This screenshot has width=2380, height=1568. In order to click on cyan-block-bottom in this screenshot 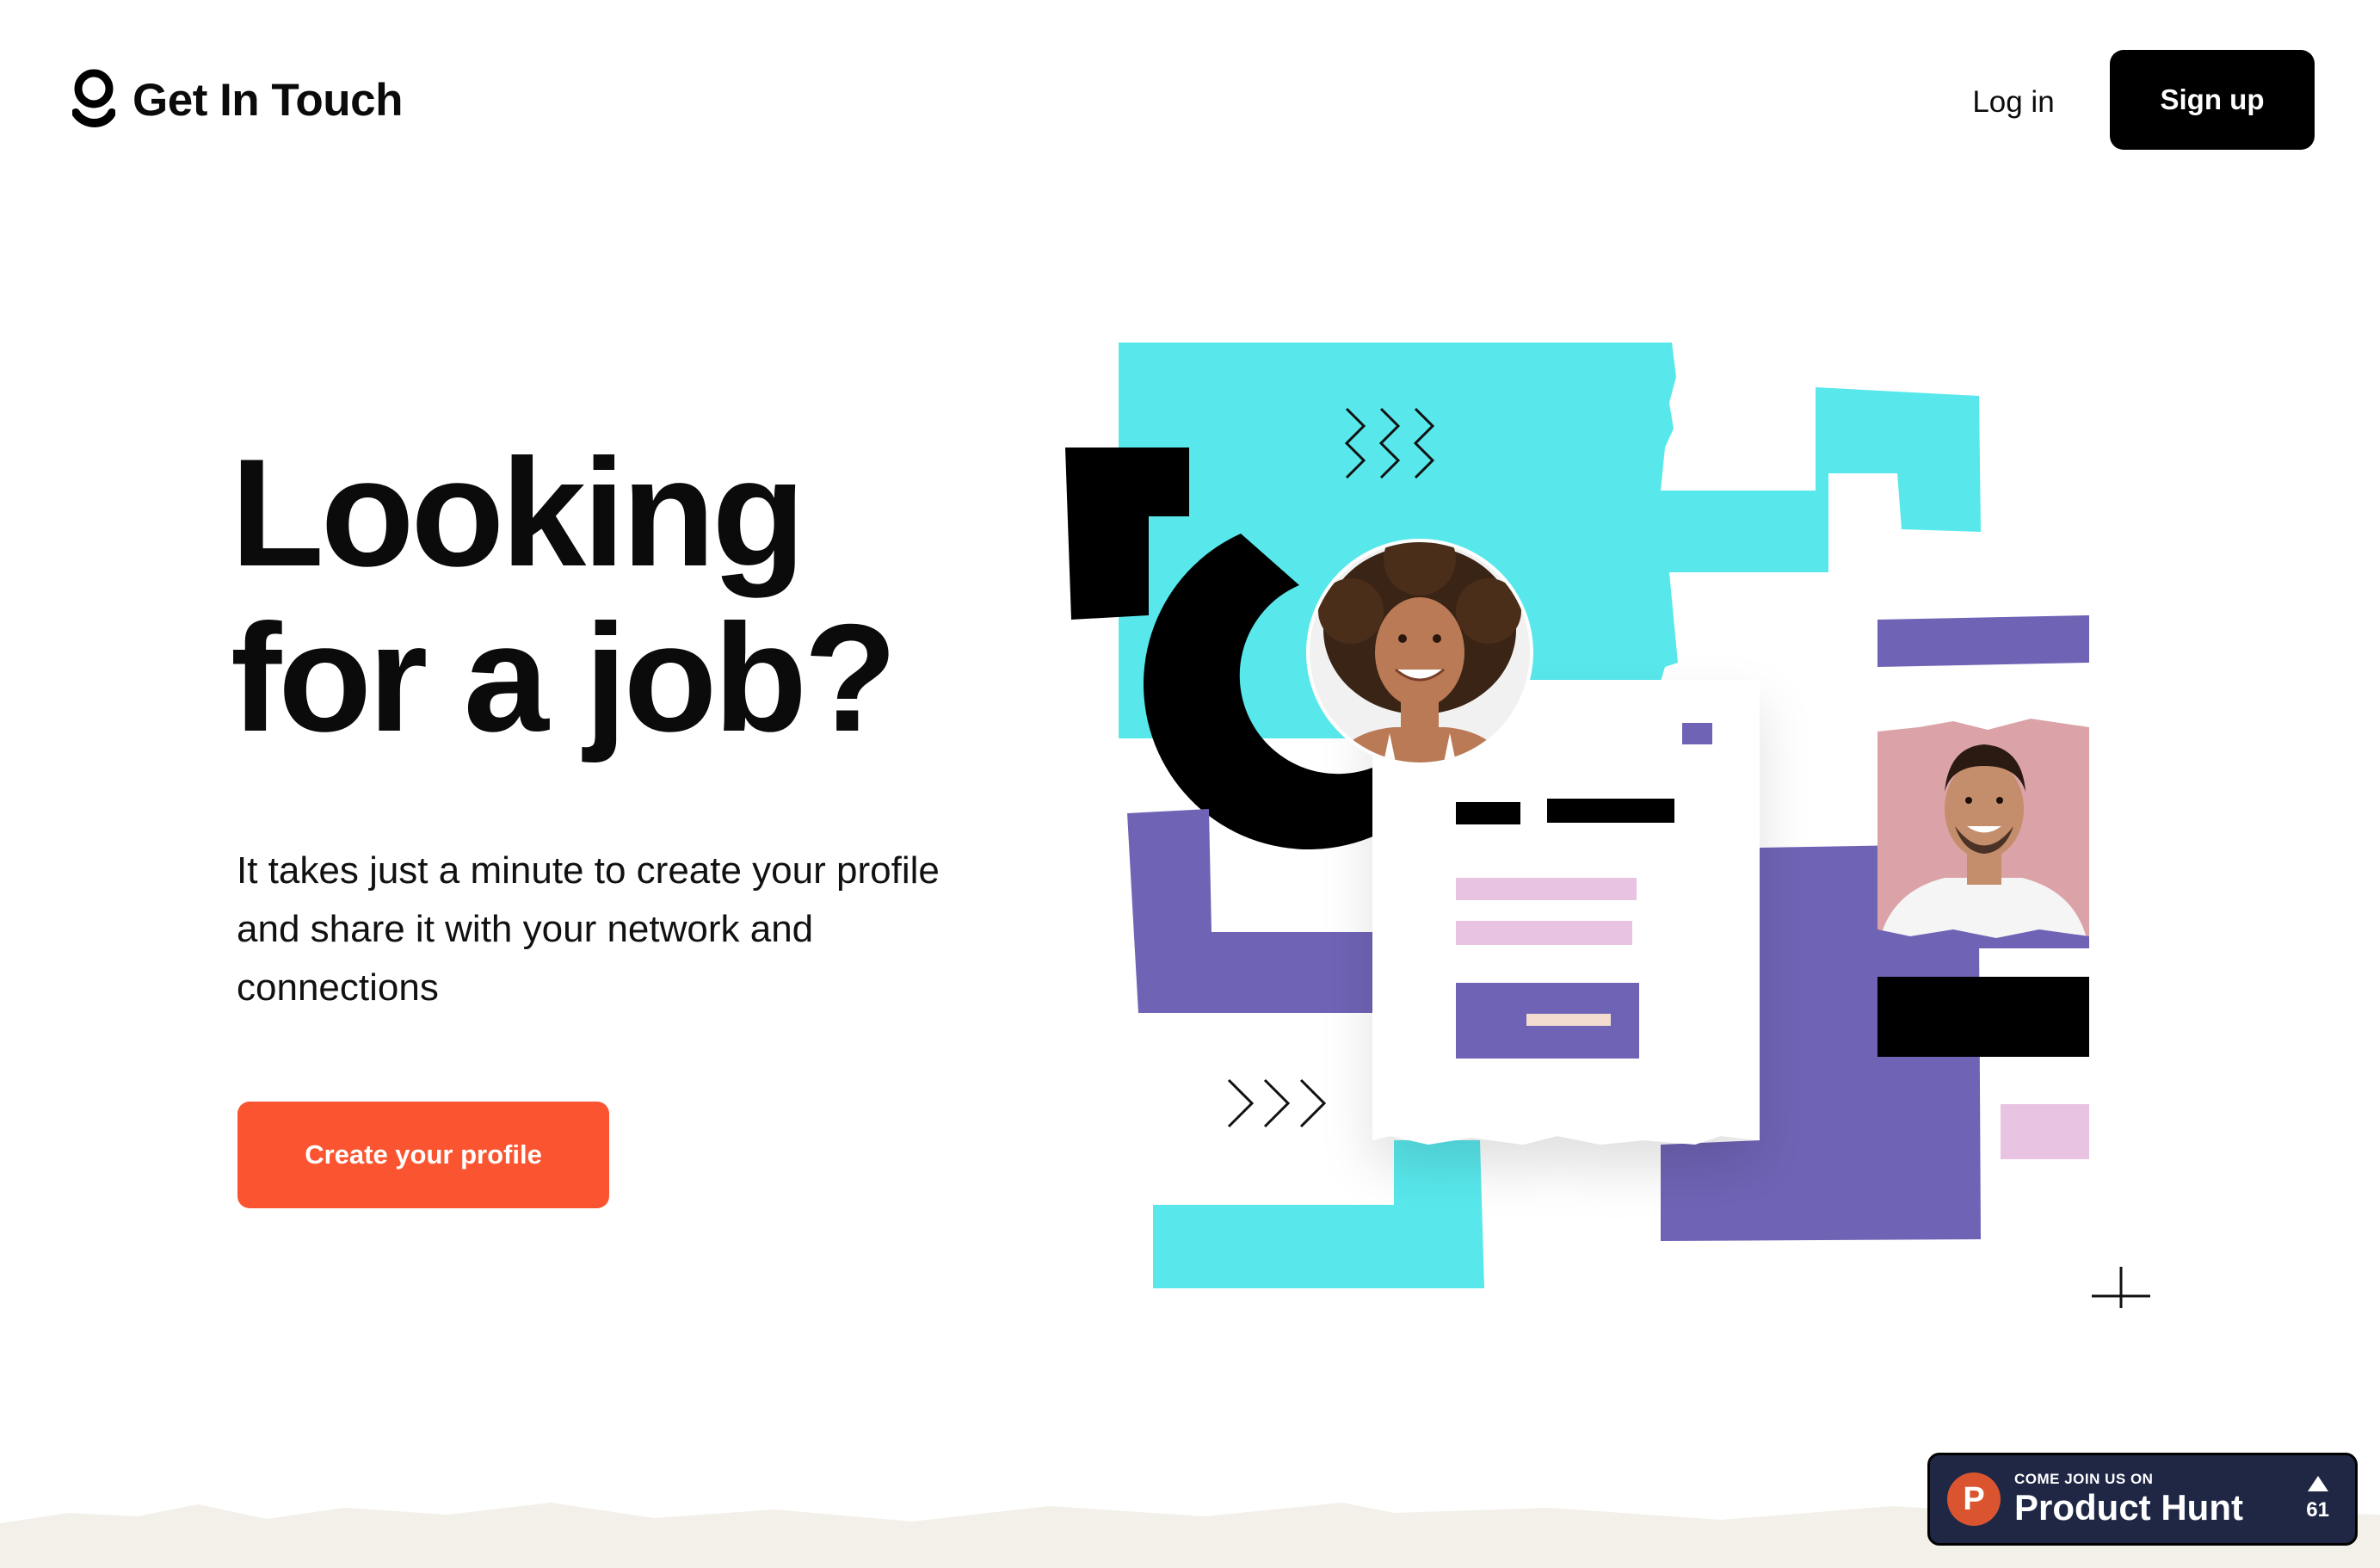, I will do `click(1319, 1214)`.